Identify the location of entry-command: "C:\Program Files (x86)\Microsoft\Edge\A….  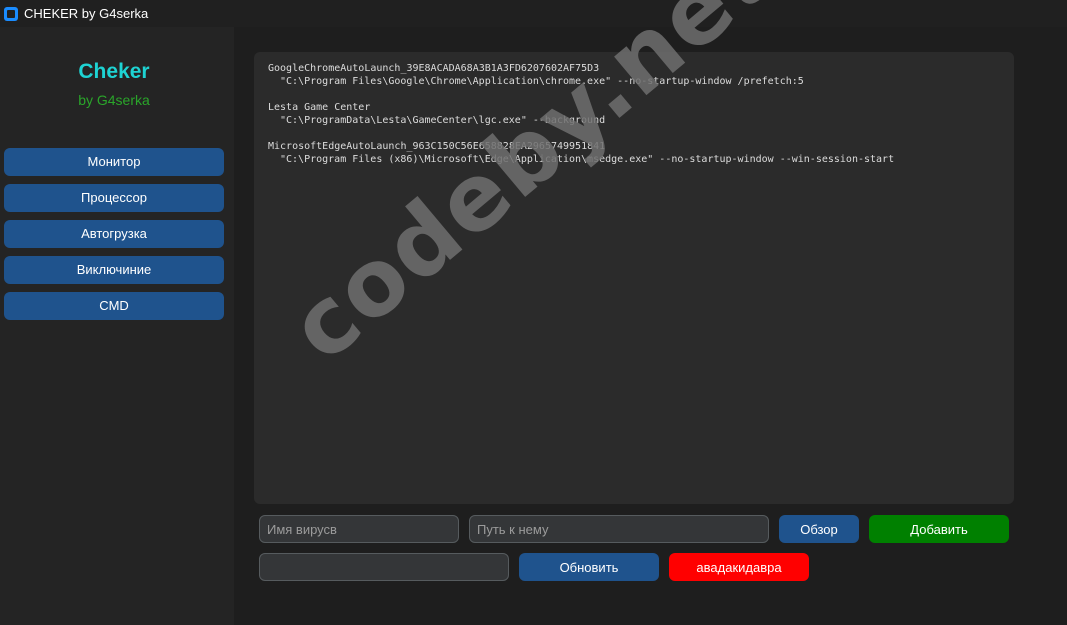
(587, 159).